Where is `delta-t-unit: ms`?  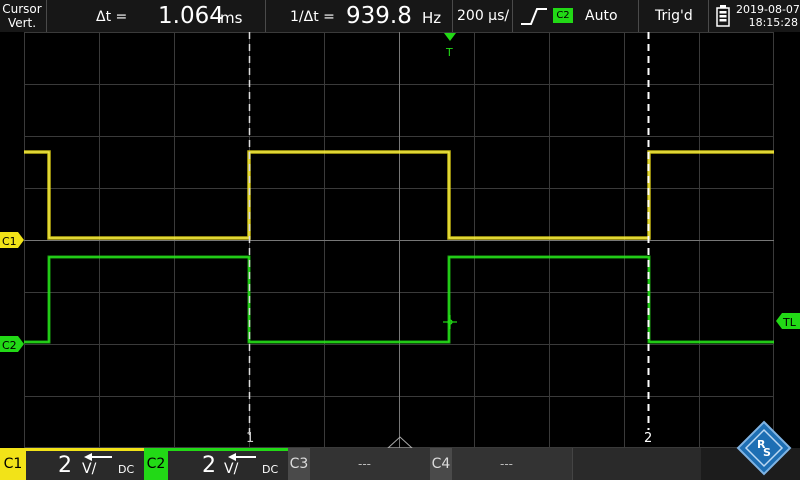
delta-t-unit: ms is located at coordinates (231, 18).